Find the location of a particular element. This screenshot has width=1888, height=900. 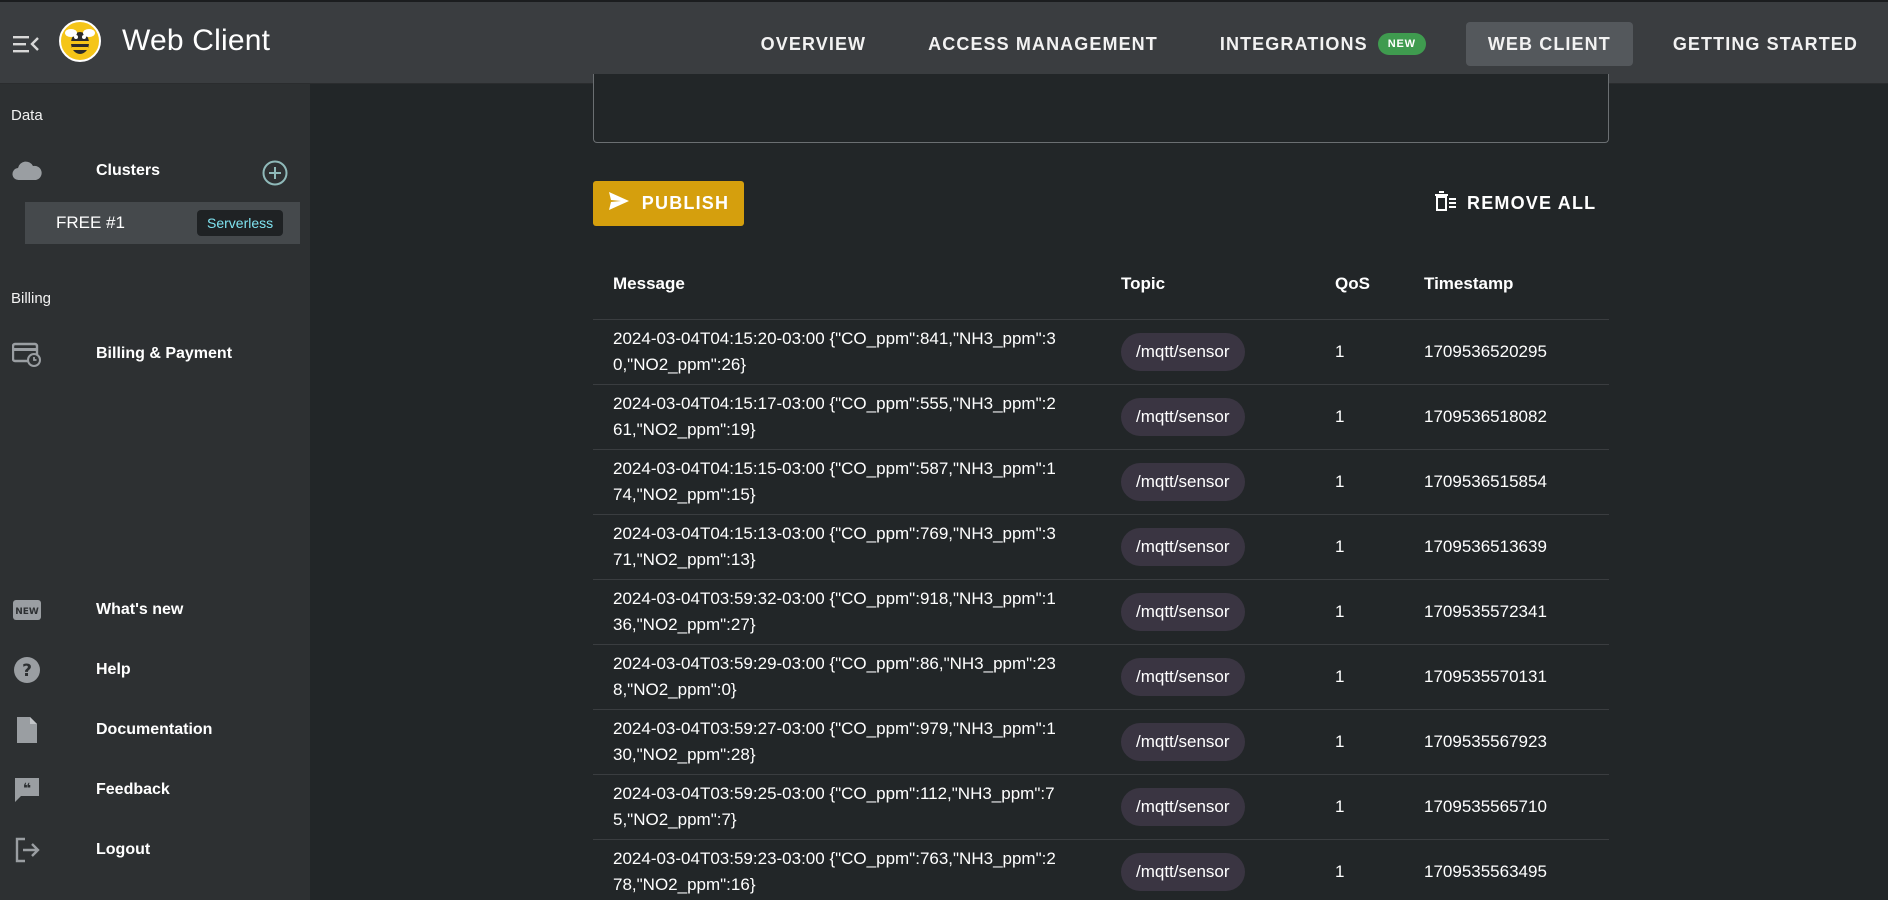

sidebar-item-billing: Billing & Payment is located at coordinates (155, 354).